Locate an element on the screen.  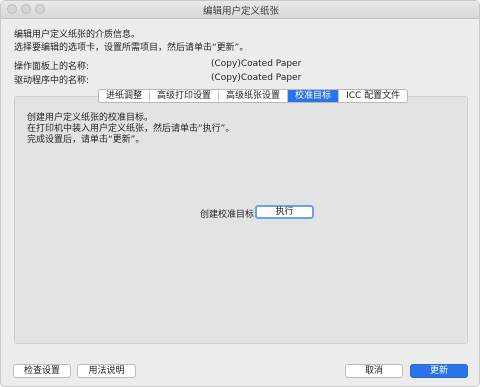
cancel-button: 取消 is located at coordinates (374, 371).